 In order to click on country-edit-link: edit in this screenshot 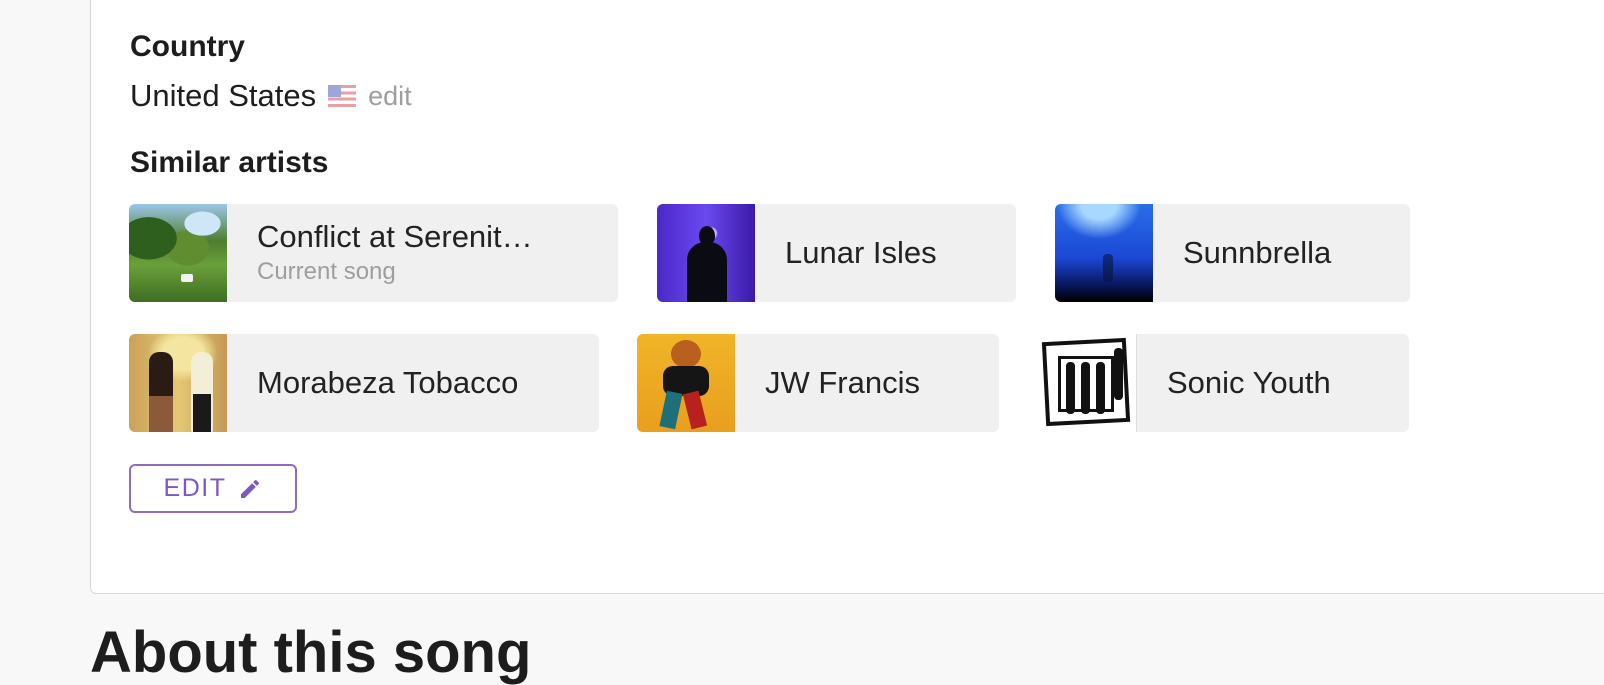, I will do `click(390, 96)`.